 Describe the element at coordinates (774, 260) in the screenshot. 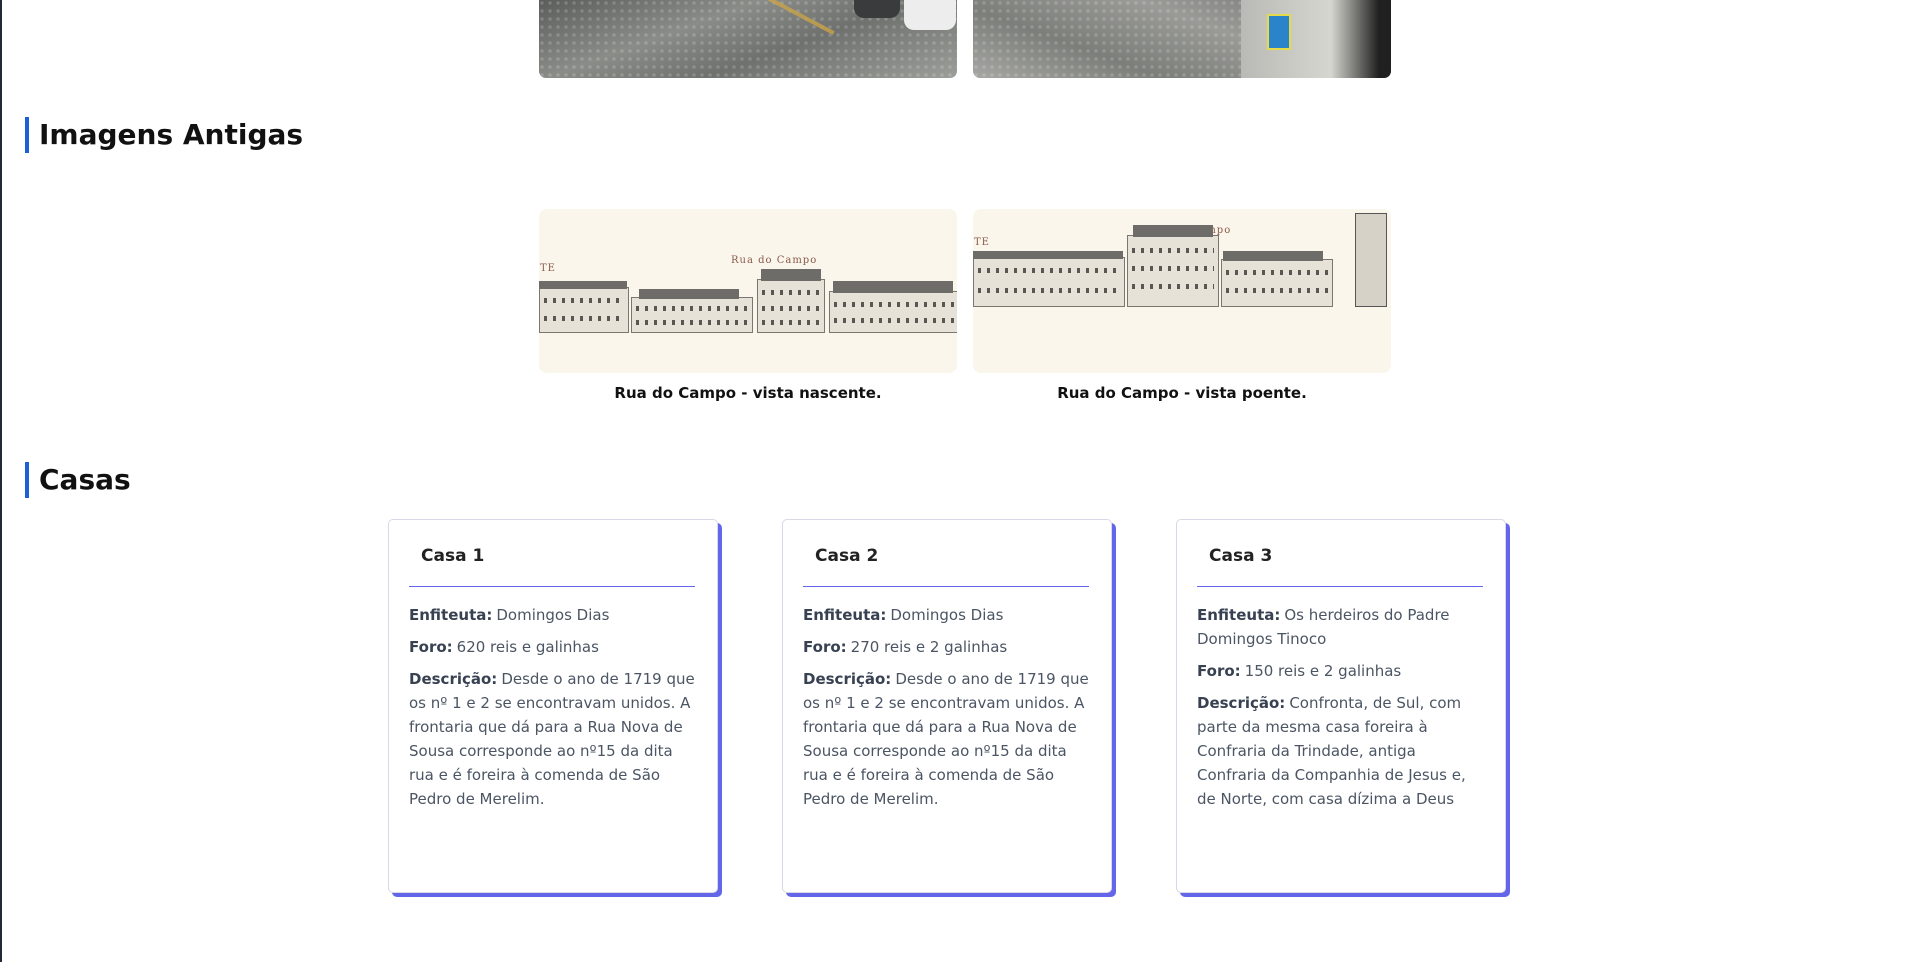

I see `drawing-street-label: Rua do Campo` at that location.